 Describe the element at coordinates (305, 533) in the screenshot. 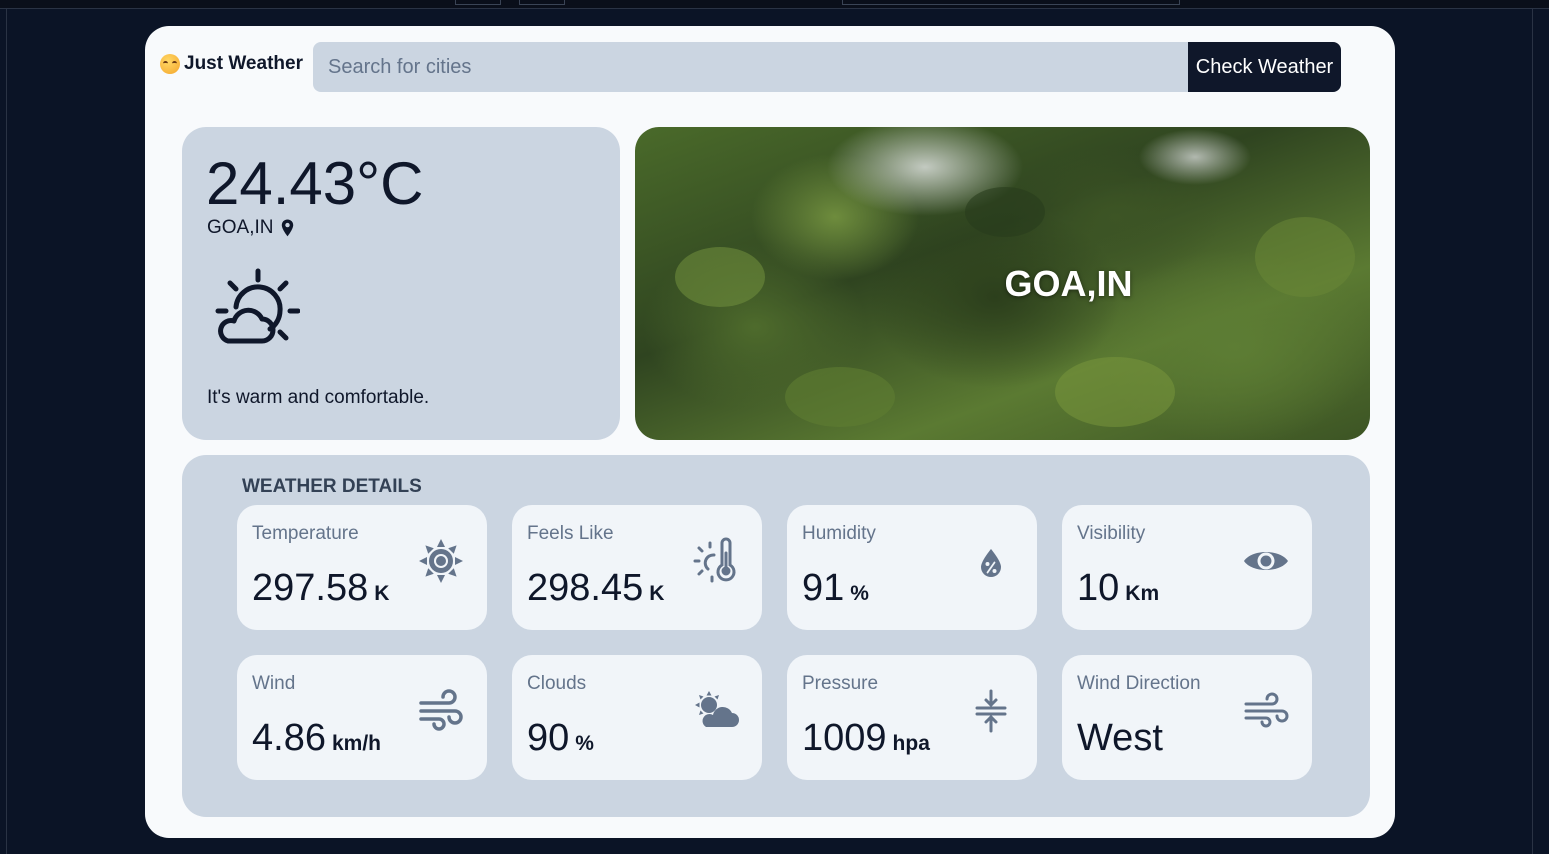

I see `tile-label: Temperature` at that location.